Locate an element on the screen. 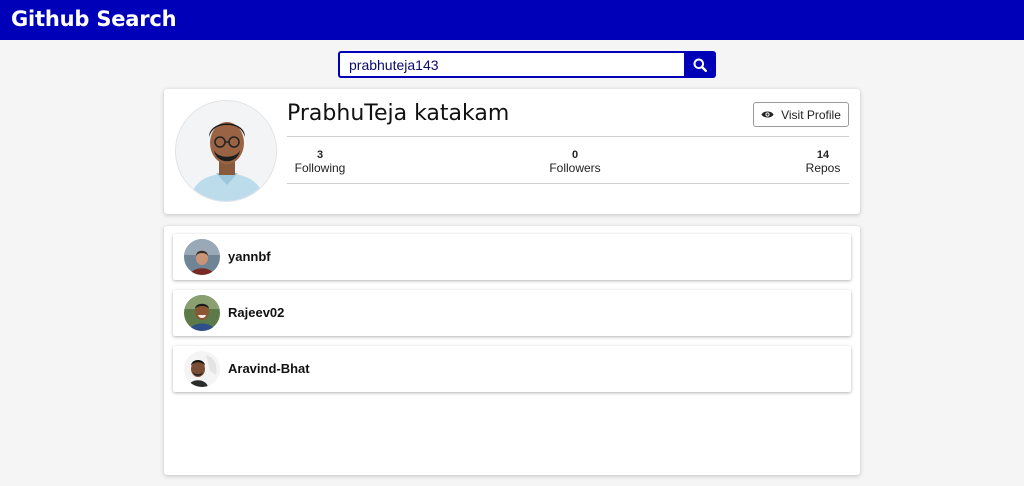  stat-label: Repos is located at coordinates (823, 168).